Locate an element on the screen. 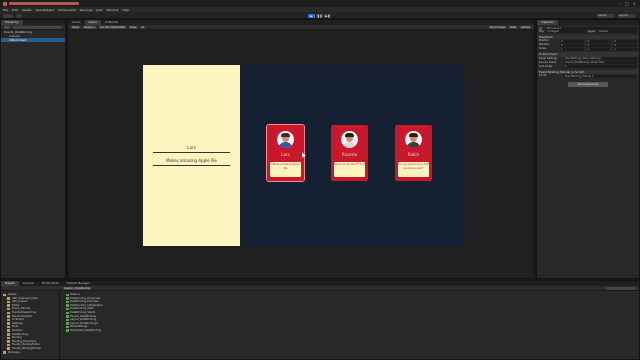  add-component-button: Add Component is located at coordinates (588, 84).